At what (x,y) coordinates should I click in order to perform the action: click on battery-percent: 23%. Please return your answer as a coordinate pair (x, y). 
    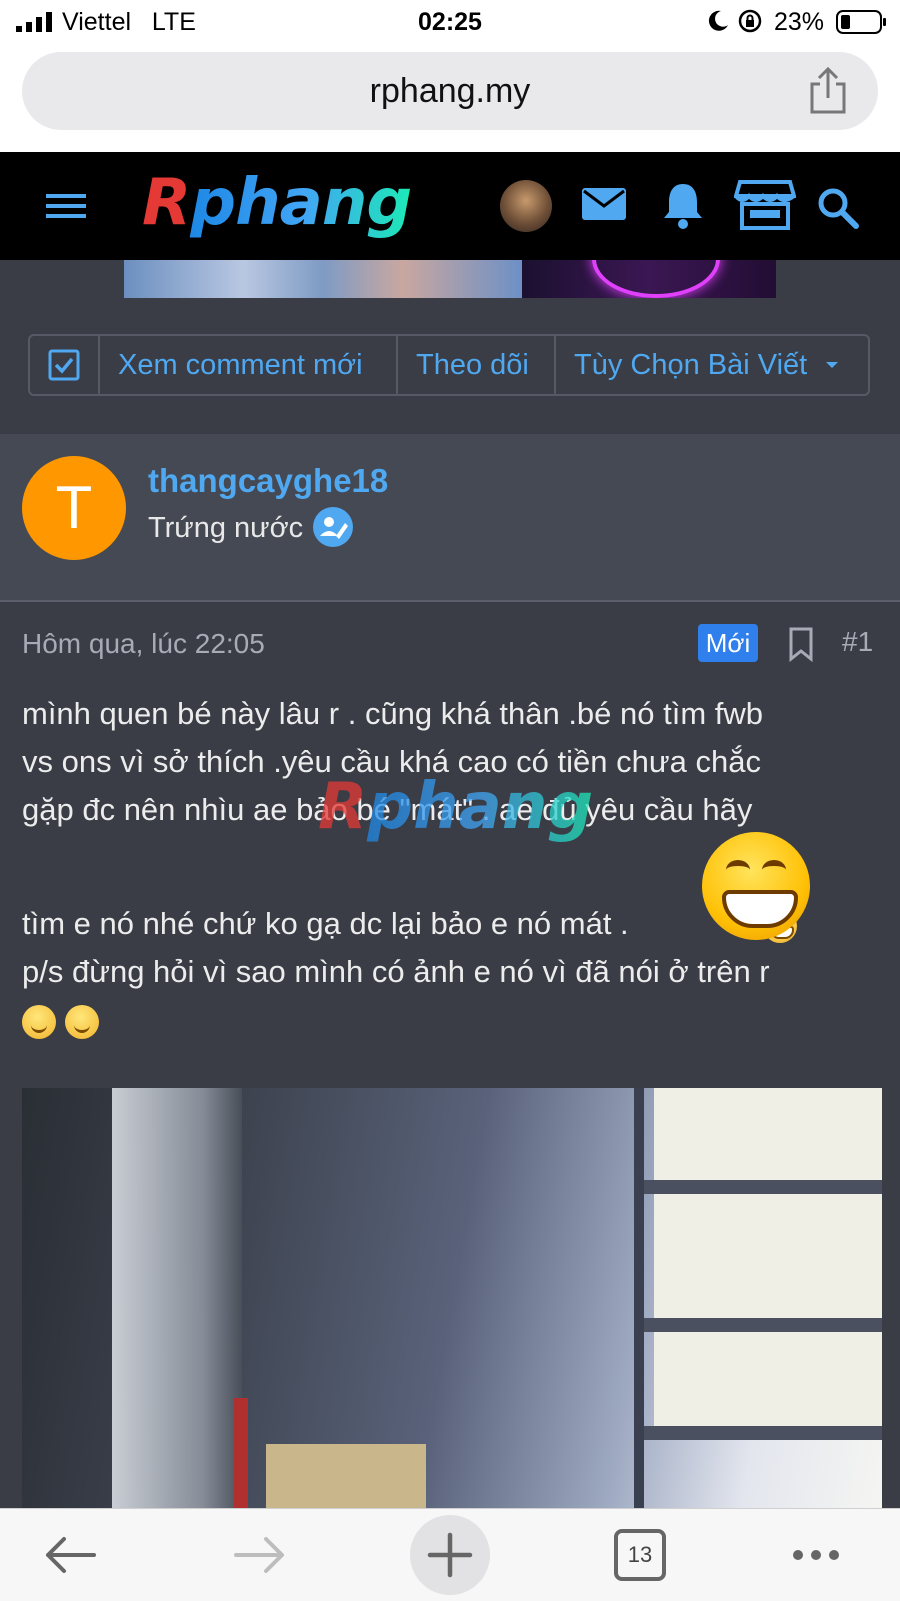
    Looking at the image, I should click on (799, 22).